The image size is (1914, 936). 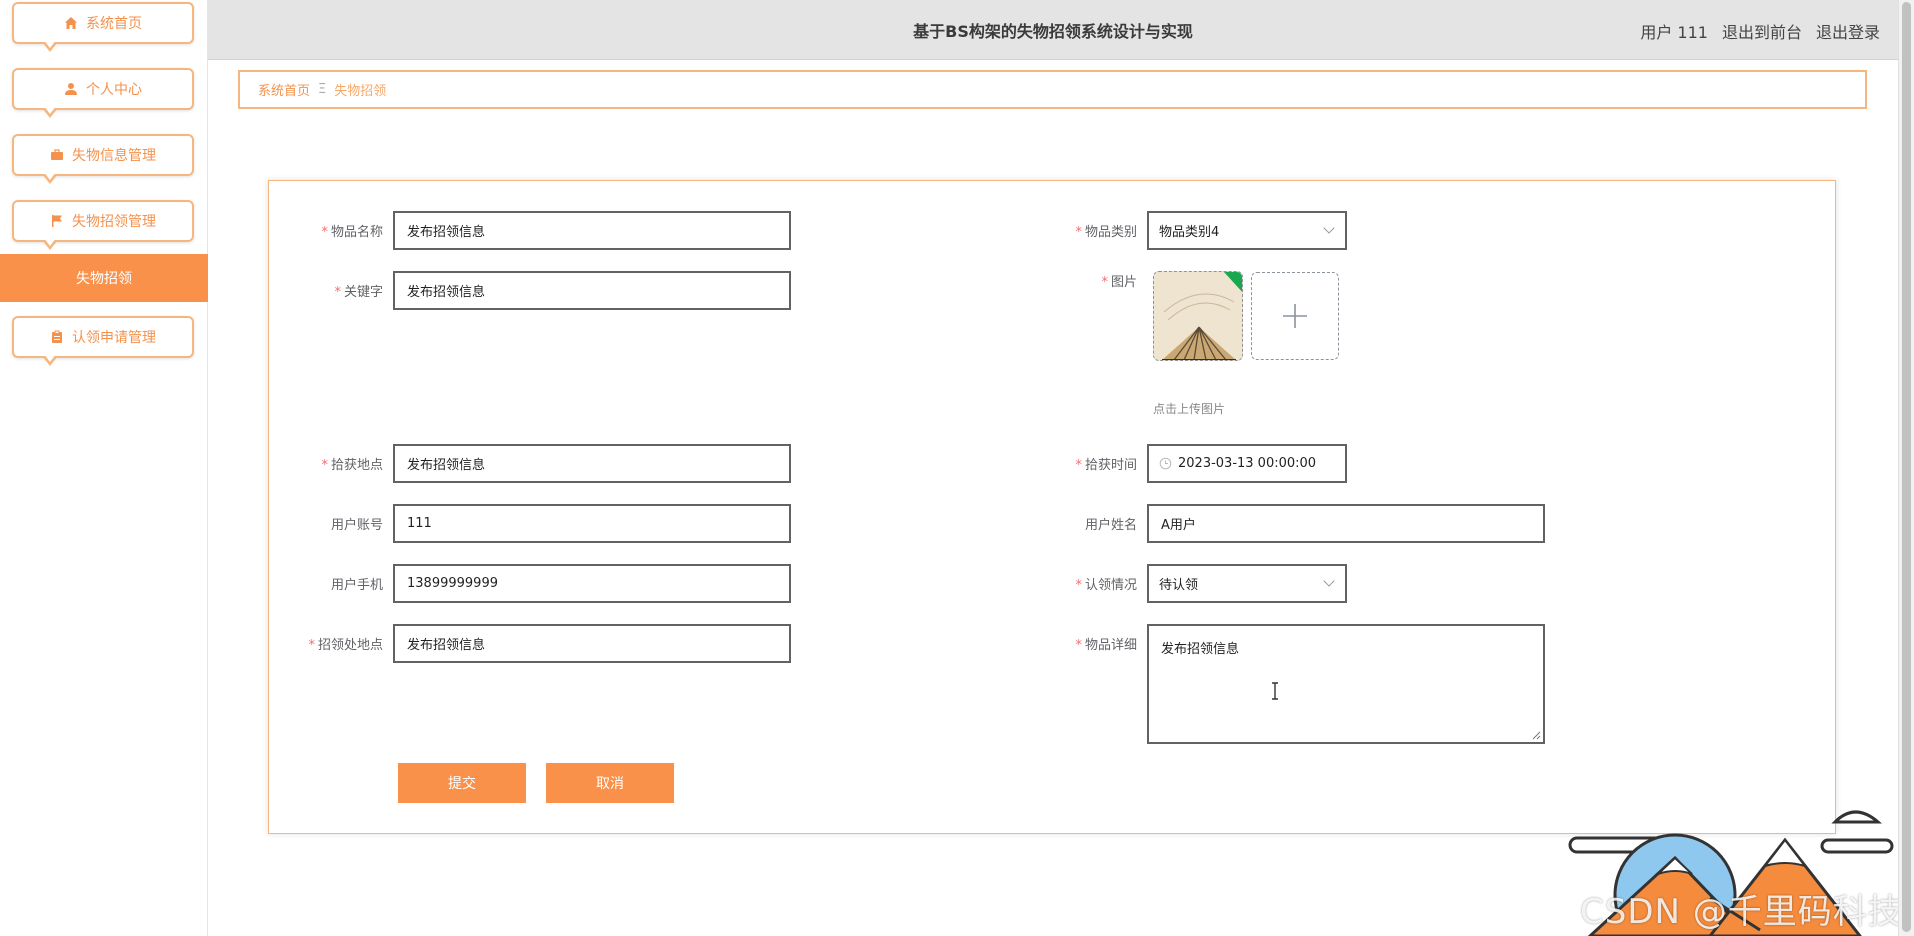 I want to click on detail-value: 发布招领信息, so click(x=1200, y=649).